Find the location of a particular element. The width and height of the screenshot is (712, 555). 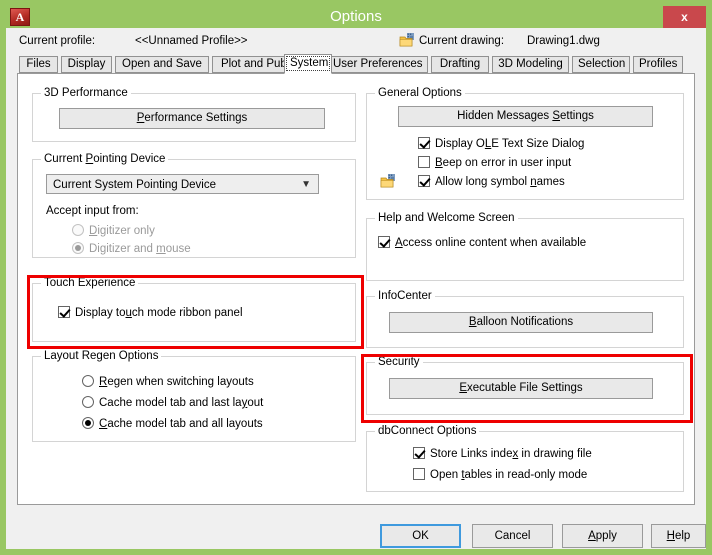

hidden-messages-settings-button: Hidden Messages Settings is located at coordinates (525, 116).